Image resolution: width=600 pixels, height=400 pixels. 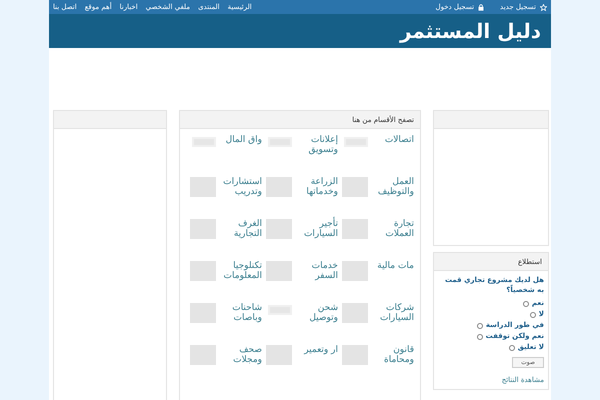 What do you see at coordinates (317, 187) in the screenshot?
I see `category-link: الزراعة وخدماتها` at bounding box center [317, 187].